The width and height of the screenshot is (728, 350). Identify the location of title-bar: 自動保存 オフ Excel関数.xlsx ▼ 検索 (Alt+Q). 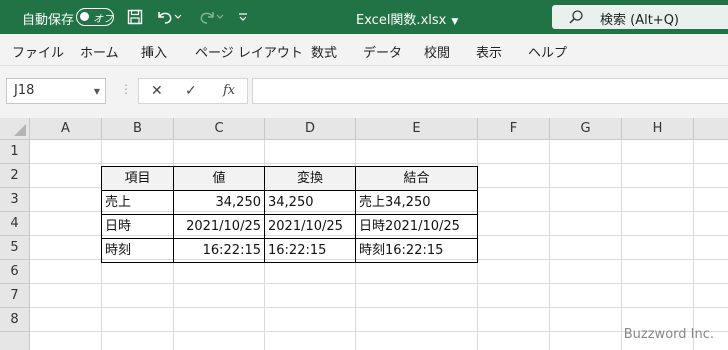
(364, 17).